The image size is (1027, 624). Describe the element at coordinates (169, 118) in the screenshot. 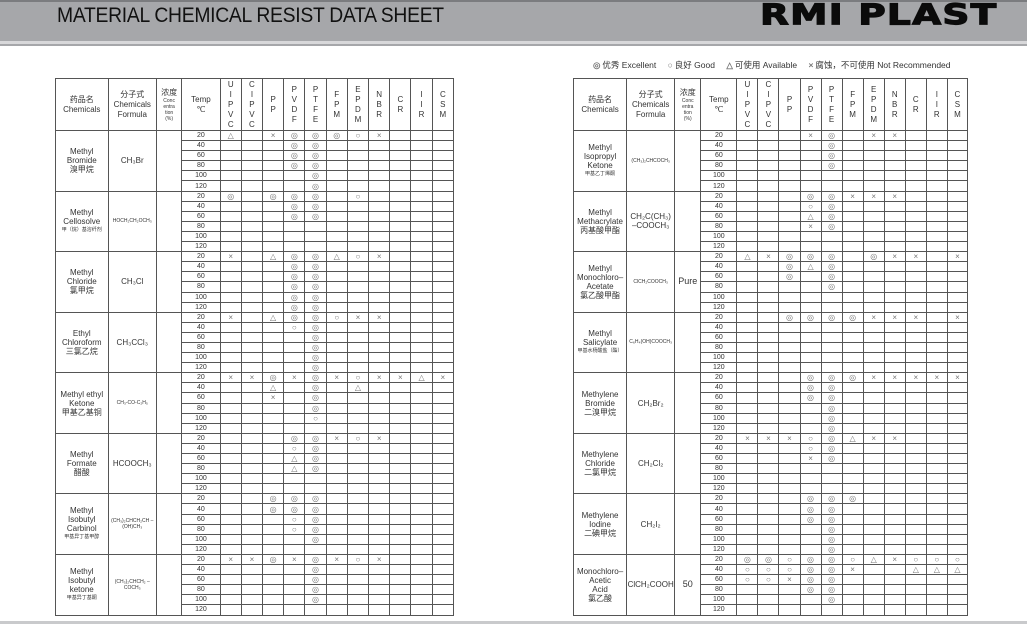

I see `header-conc-en: (%)` at that location.